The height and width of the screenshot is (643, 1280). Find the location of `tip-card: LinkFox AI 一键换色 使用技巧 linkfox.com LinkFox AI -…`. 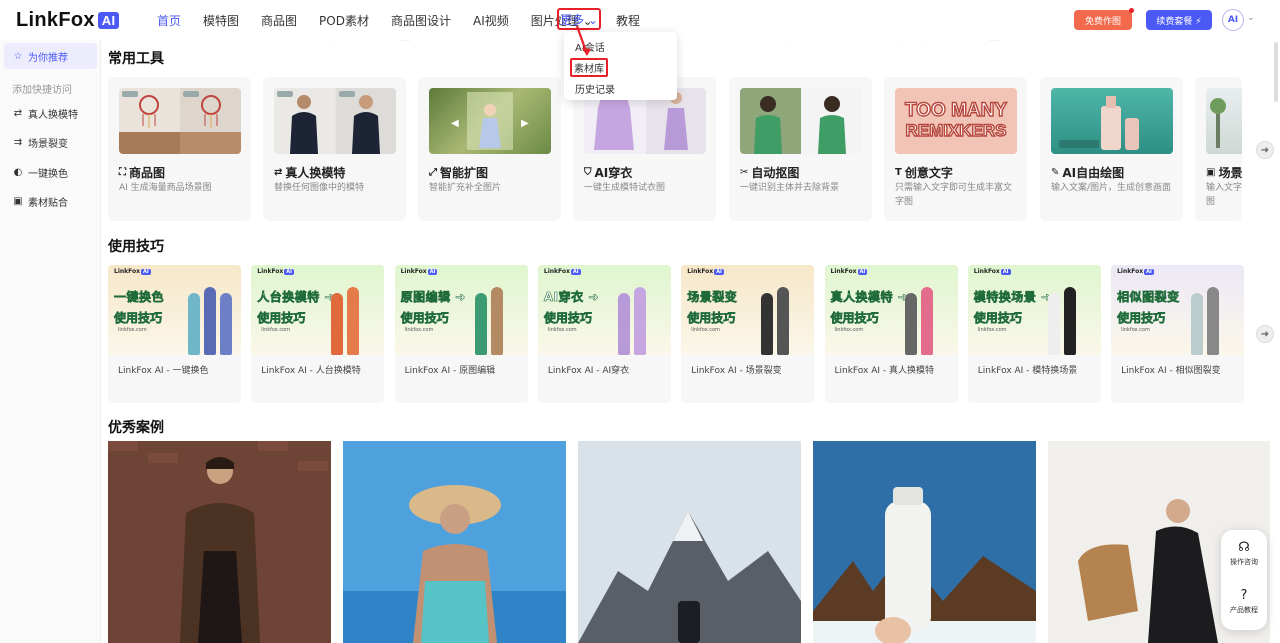

tip-card: LinkFox AI 一键换色 使用技巧 linkfox.com LinkFox AI -… is located at coordinates (174, 334).